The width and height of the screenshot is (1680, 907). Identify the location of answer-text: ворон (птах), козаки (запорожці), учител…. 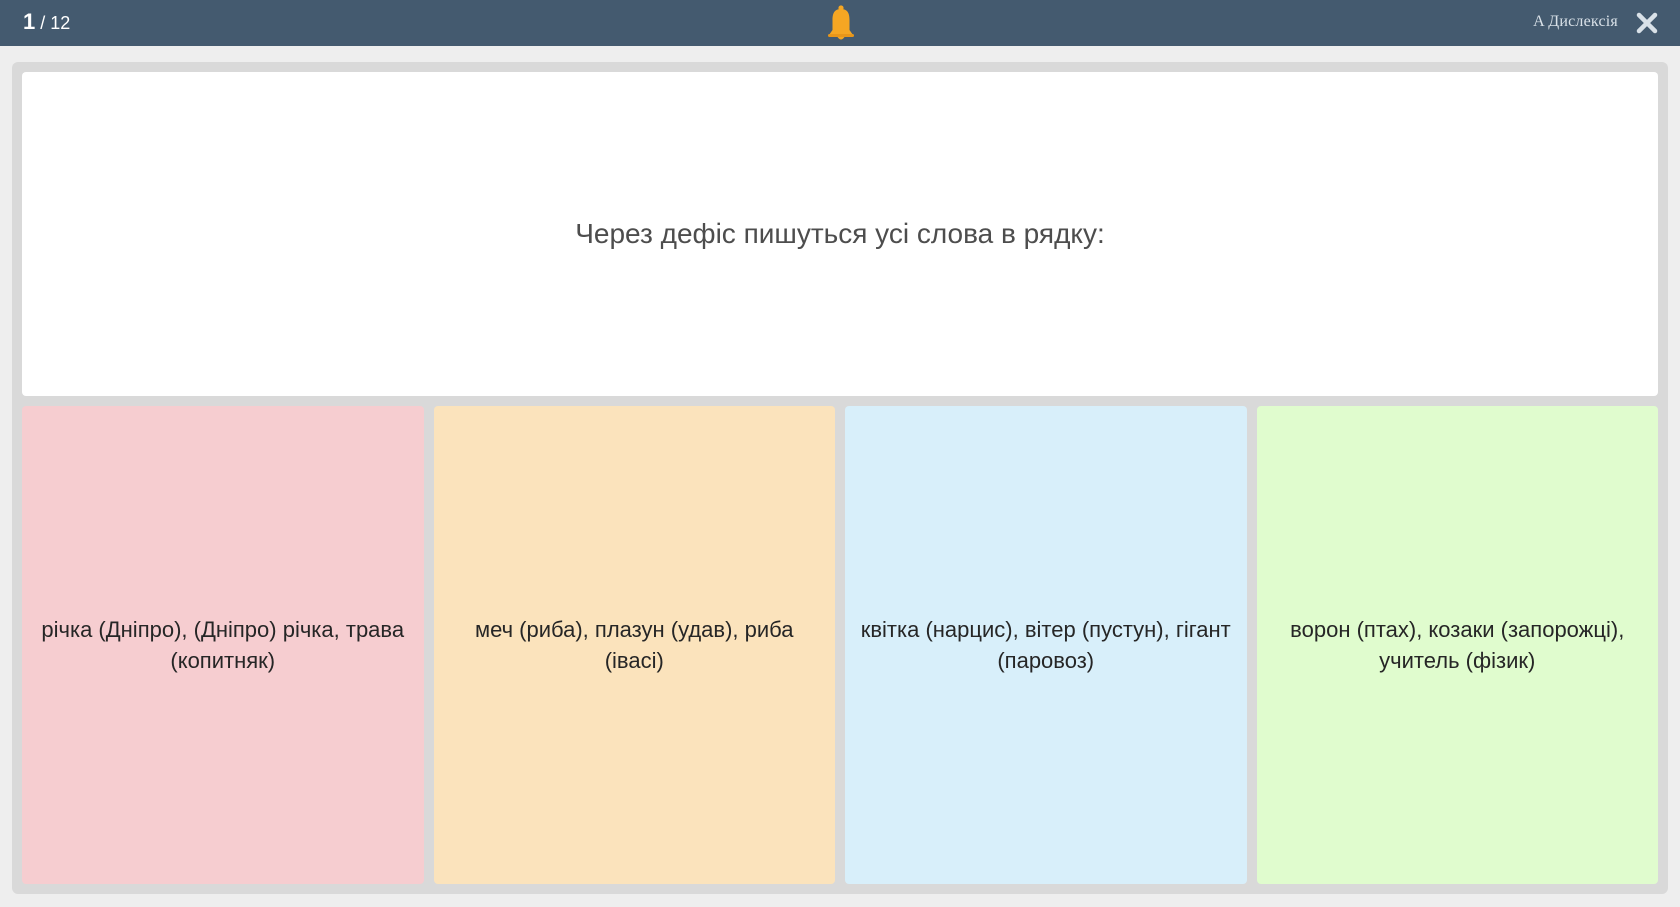
(1457, 645).